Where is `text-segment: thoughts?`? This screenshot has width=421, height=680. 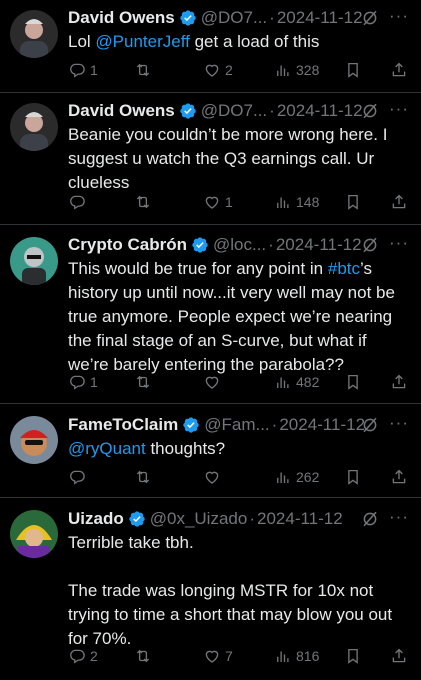 text-segment: thoughts? is located at coordinates (185, 448).